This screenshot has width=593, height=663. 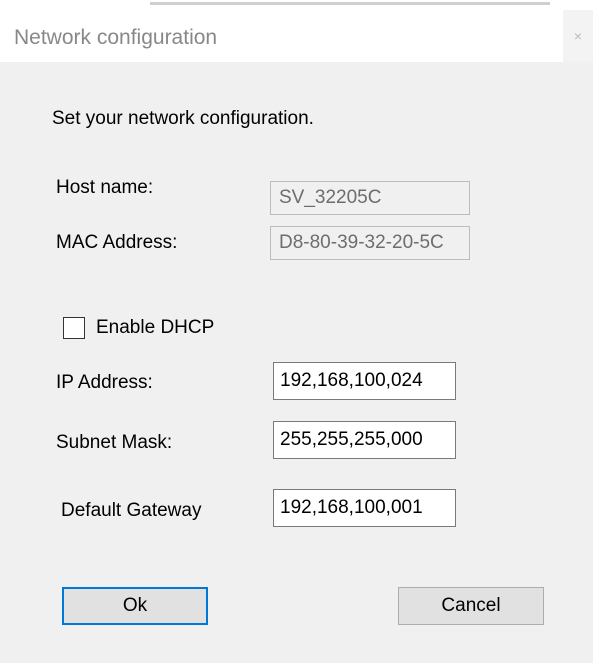 What do you see at coordinates (364, 381) in the screenshot?
I see `ip-address-input: 192,168,100,024` at bounding box center [364, 381].